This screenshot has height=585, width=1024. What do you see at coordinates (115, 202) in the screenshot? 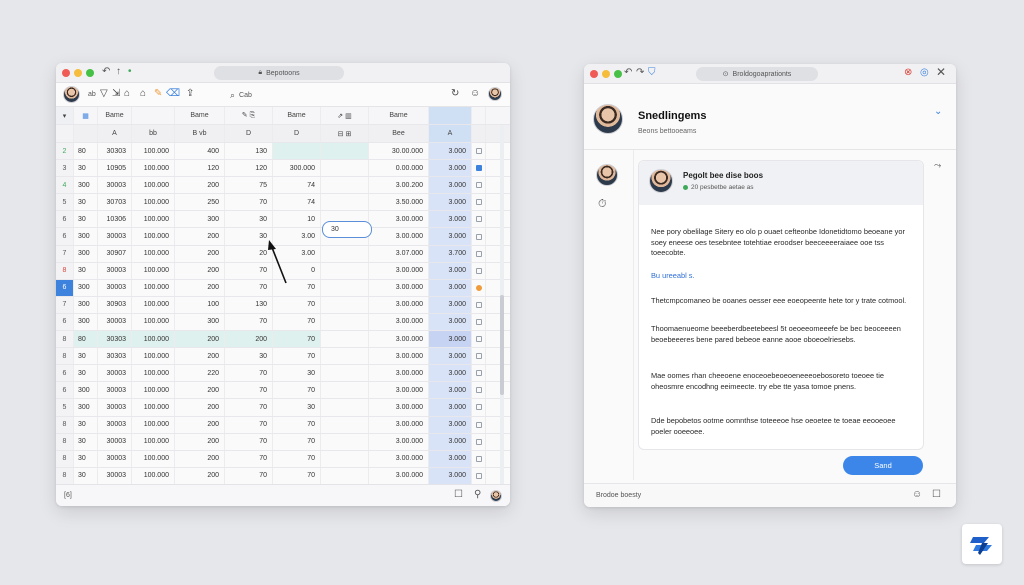
I see `table-cell: 30703` at bounding box center [115, 202].